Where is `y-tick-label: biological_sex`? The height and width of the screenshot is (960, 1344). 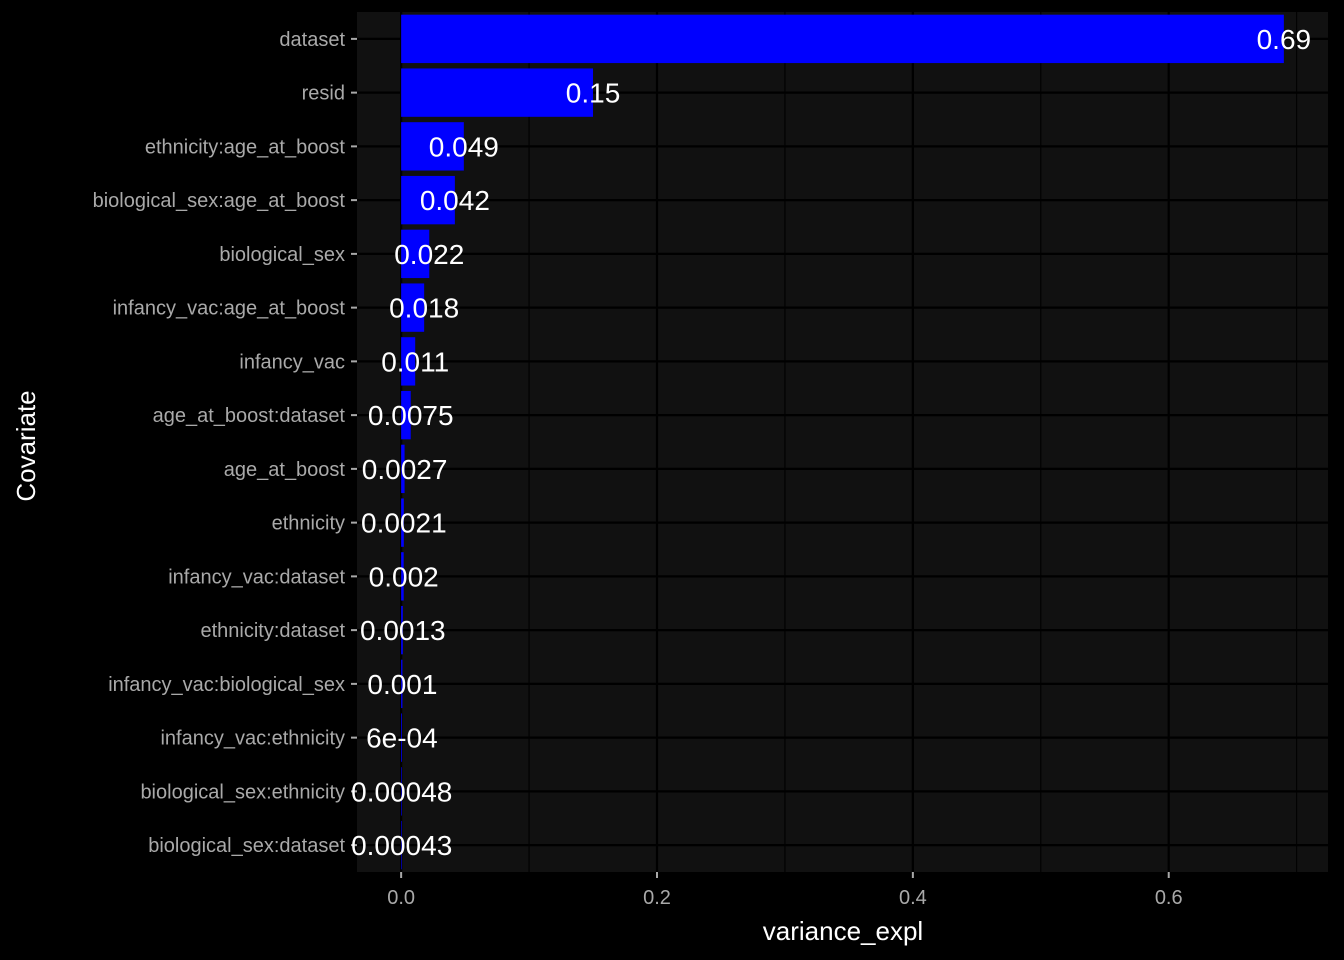 y-tick-label: biological_sex is located at coordinates (282, 255).